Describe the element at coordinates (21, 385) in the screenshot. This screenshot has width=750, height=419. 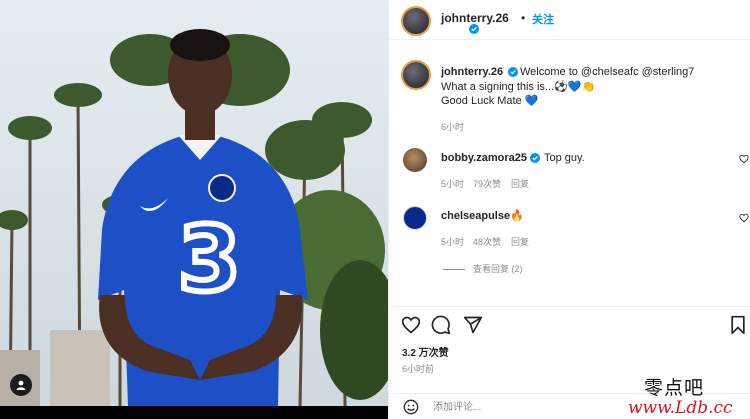
I see `person-tag-icon` at that location.